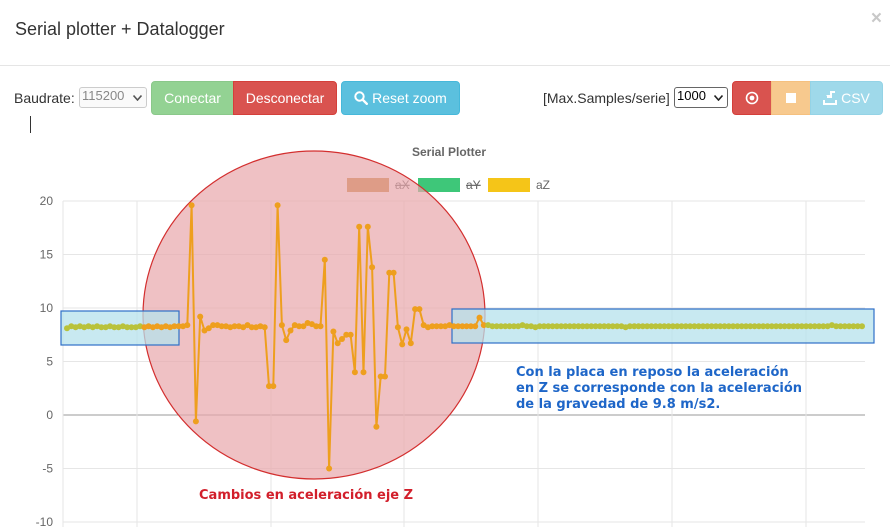  Describe the element at coordinates (49, 362) in the screenshot. I see `y-tick-label: 5` at that location.